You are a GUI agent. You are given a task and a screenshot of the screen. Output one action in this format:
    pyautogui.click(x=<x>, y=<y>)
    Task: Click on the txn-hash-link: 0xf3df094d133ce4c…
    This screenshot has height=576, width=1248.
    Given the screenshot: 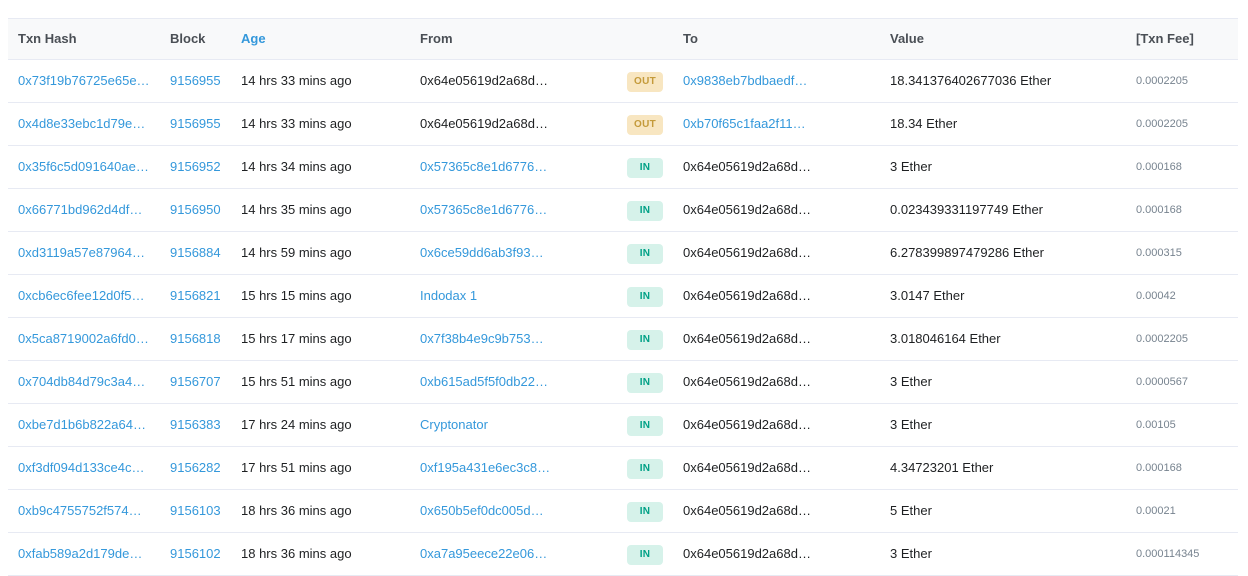 What is the action you would take?
    pyautogui.click(x=81, y=468)
    